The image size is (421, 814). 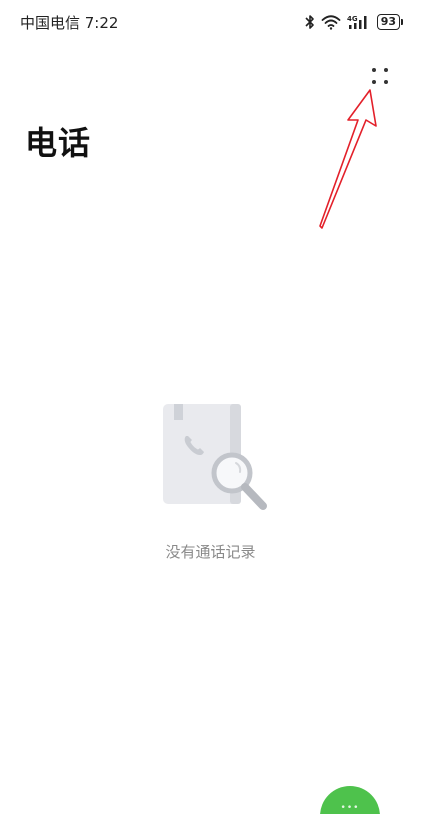 What do you see at coordinates (350, 808) in the screenshot?
I see `dialpad-icon: •••` at bounding box center [350, 808].